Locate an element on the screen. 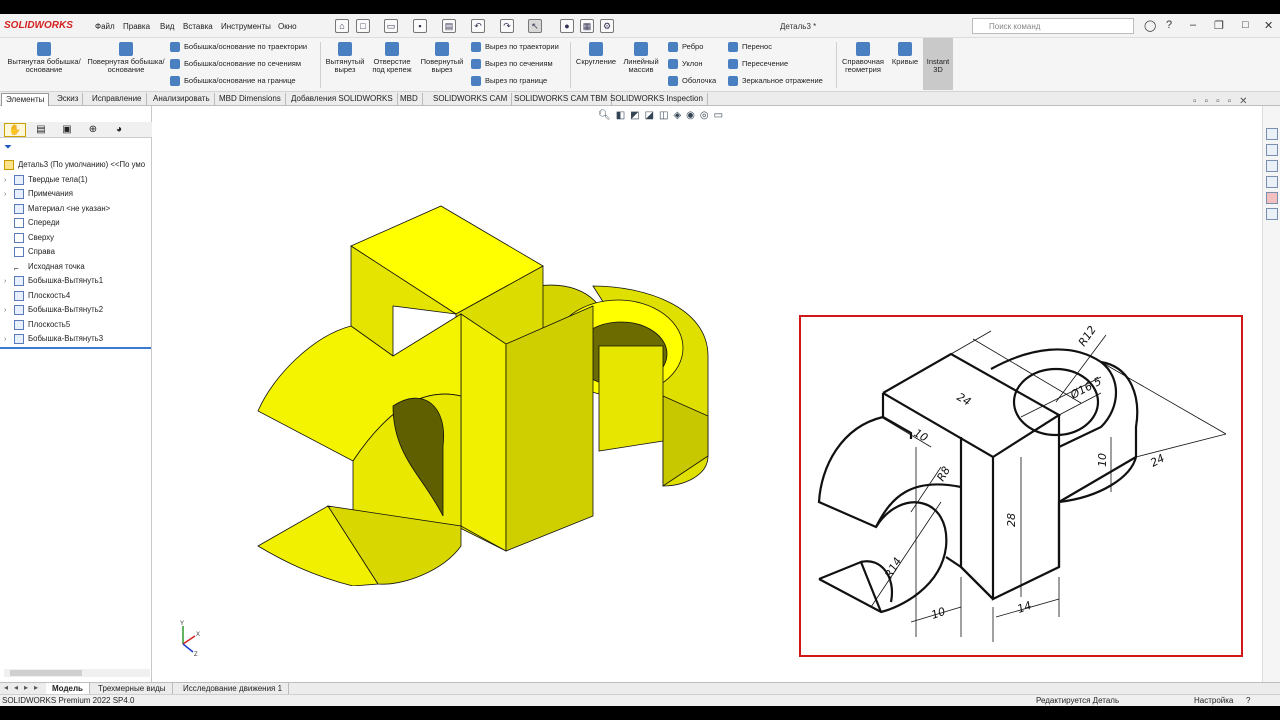  rib-button: Ребро is located at coordinates (685, 47).